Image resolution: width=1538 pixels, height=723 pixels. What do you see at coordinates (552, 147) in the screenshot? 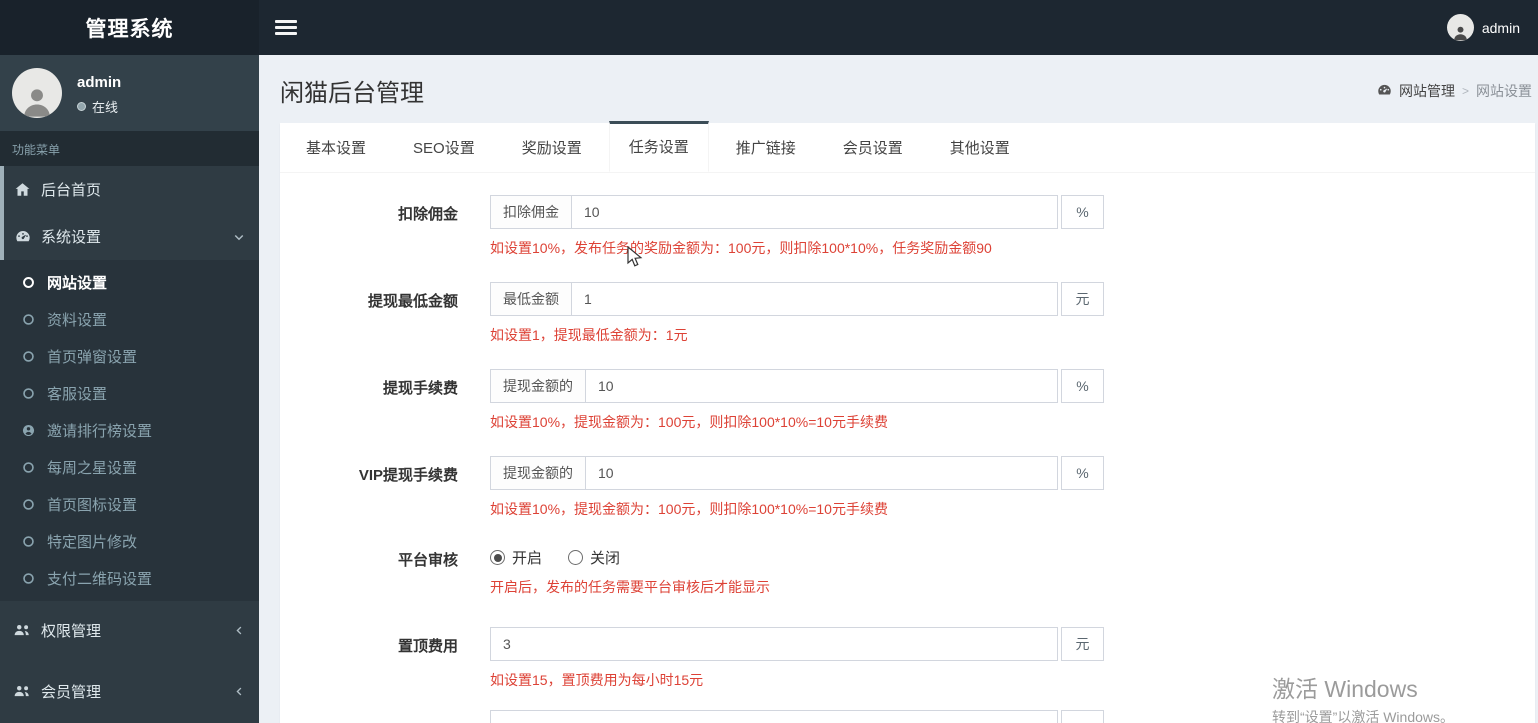
I see `tab-reward-settings: 奖励设置` at bounding box center [552, 147].